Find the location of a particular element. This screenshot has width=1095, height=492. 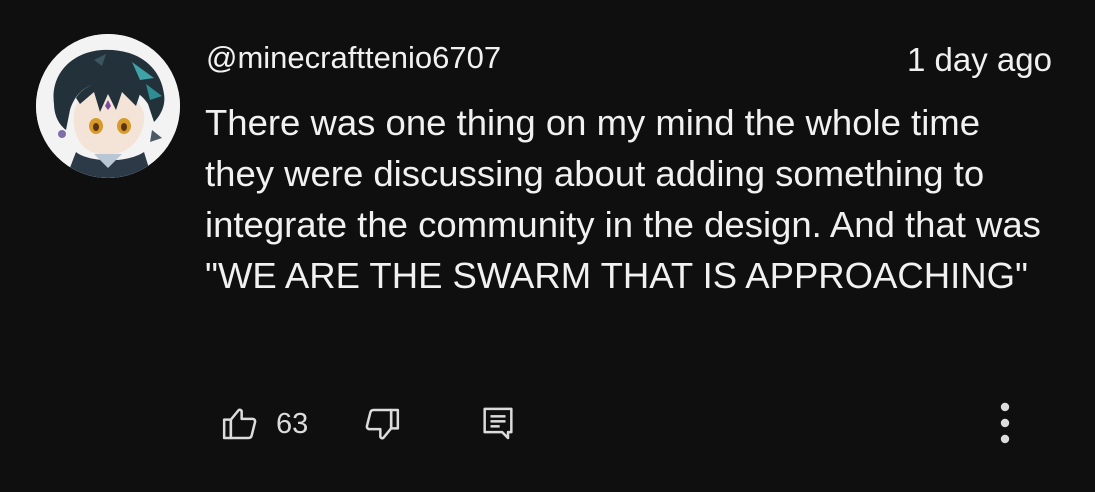

like-count: 63 is located at coordinates (292, 424).